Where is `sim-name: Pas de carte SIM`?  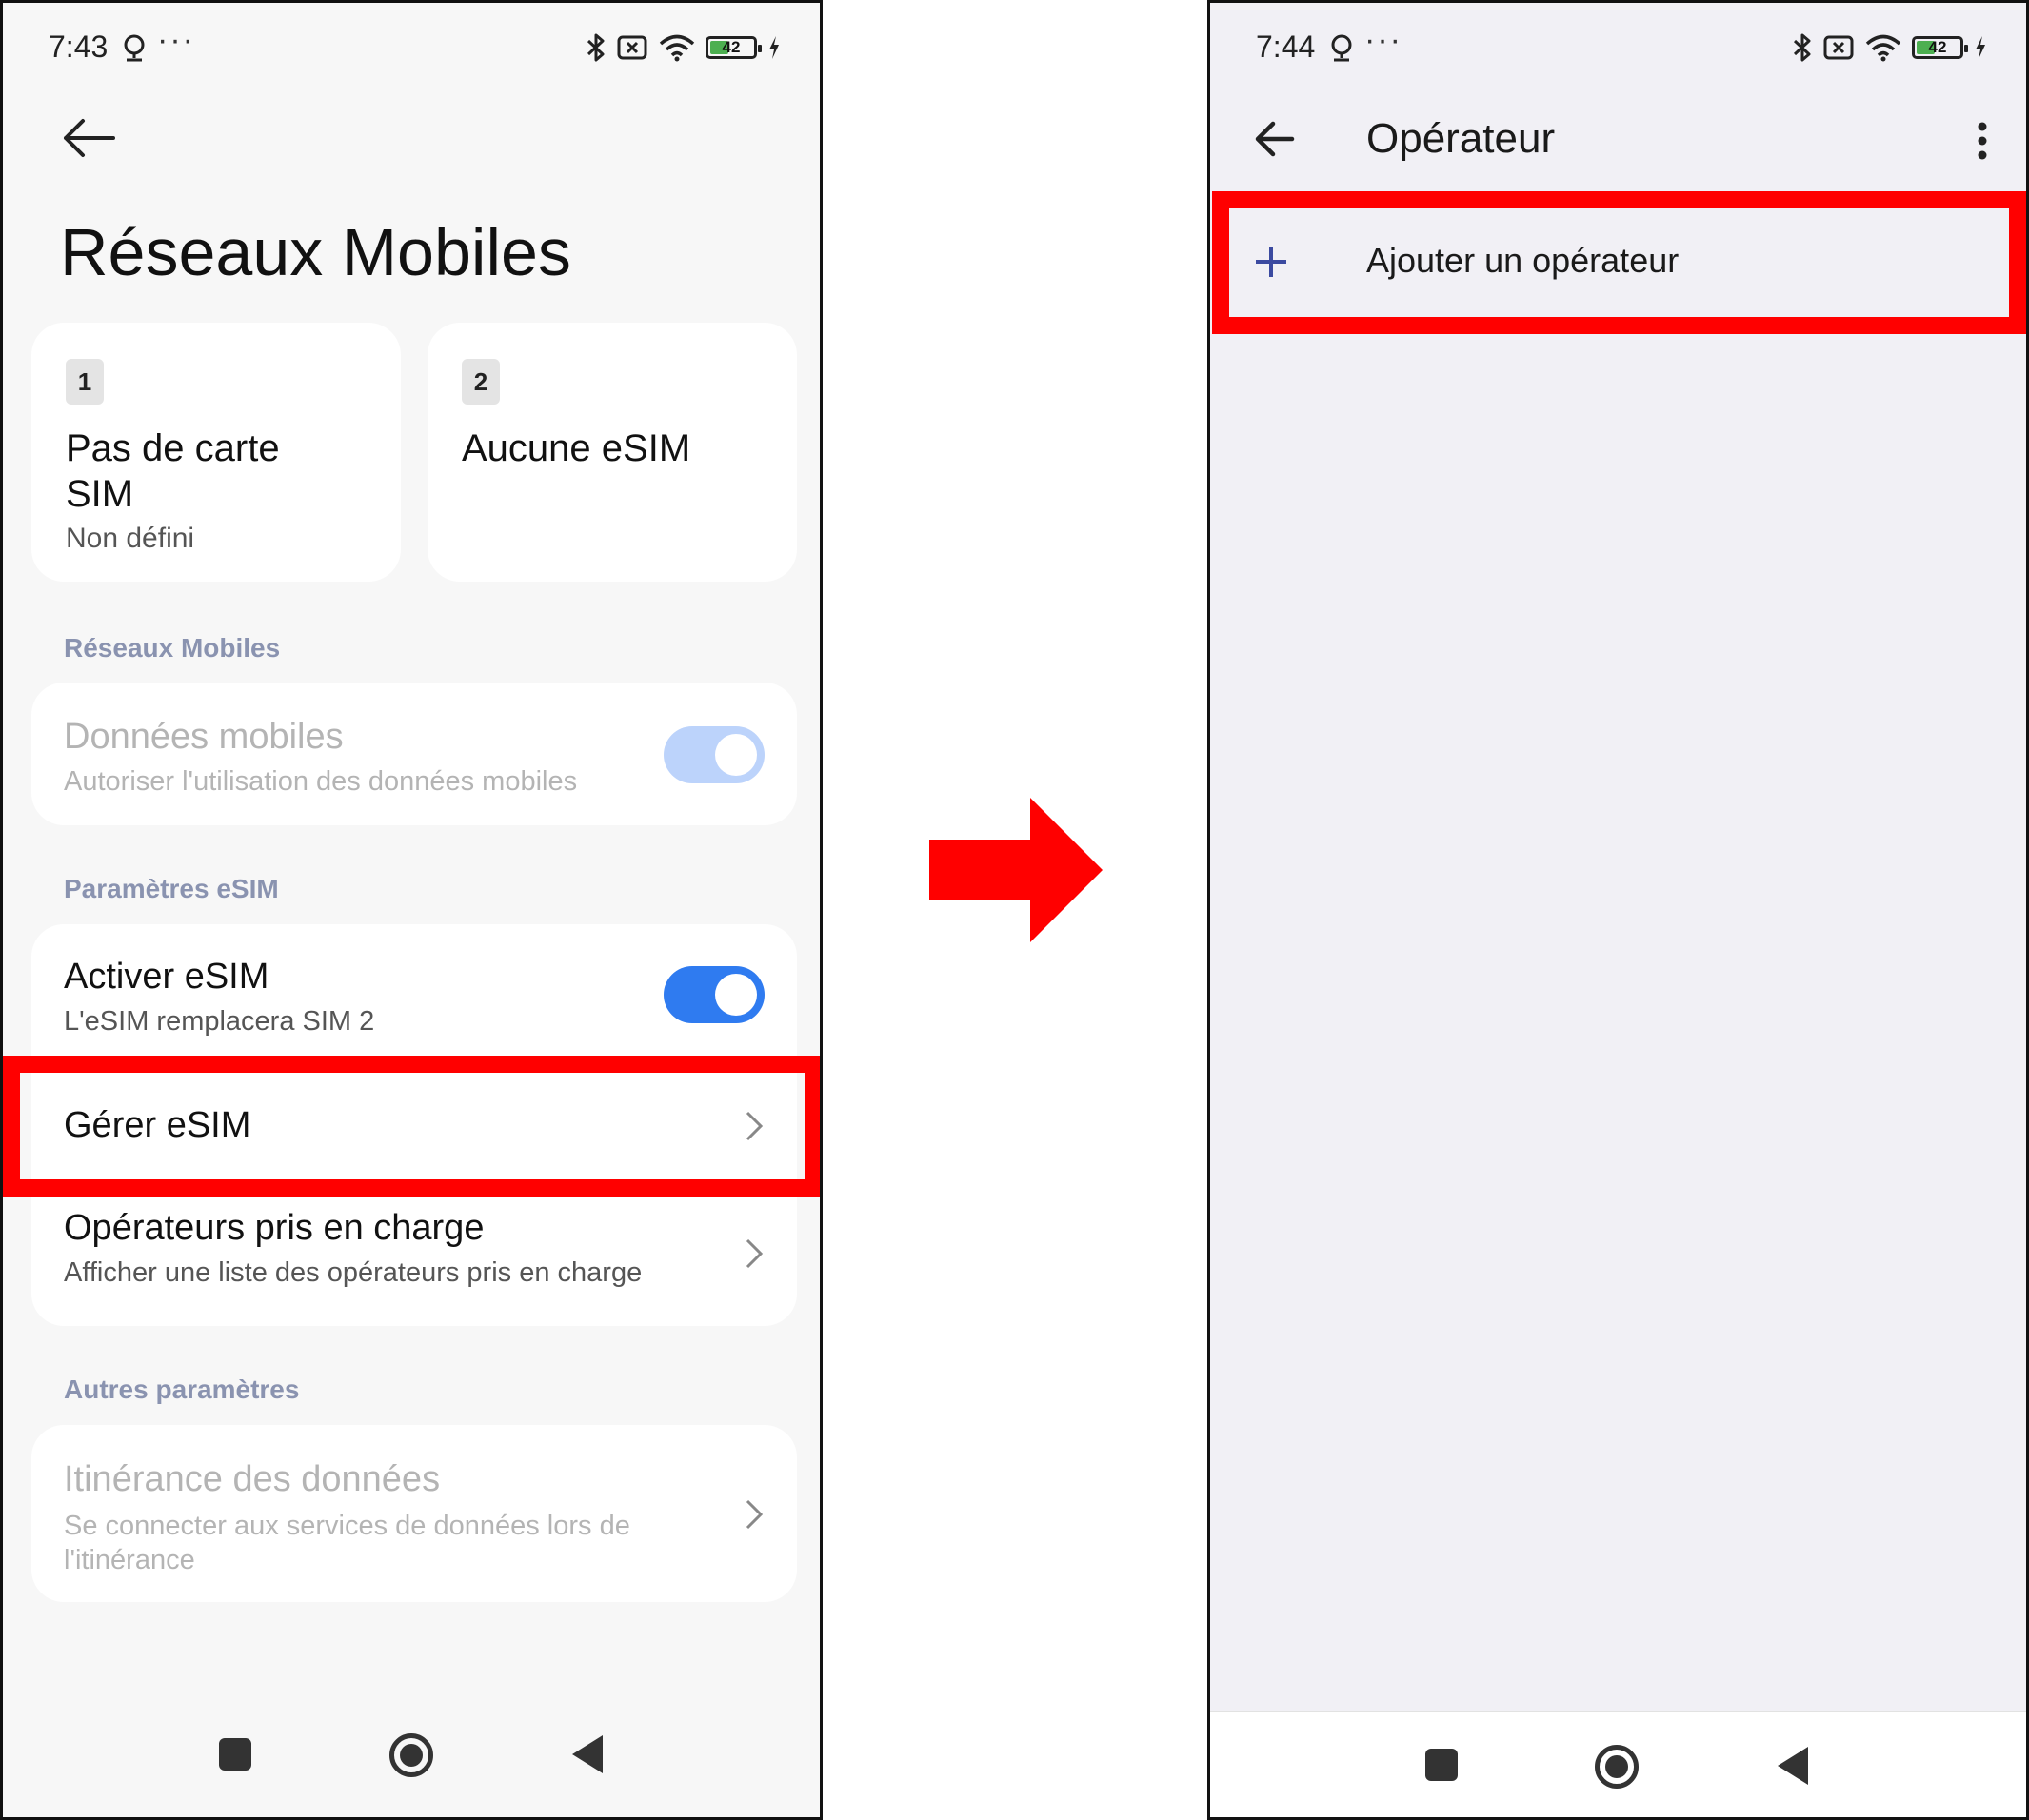 sim-name: Pas de carte SIM is located at coordinates (173, 471).